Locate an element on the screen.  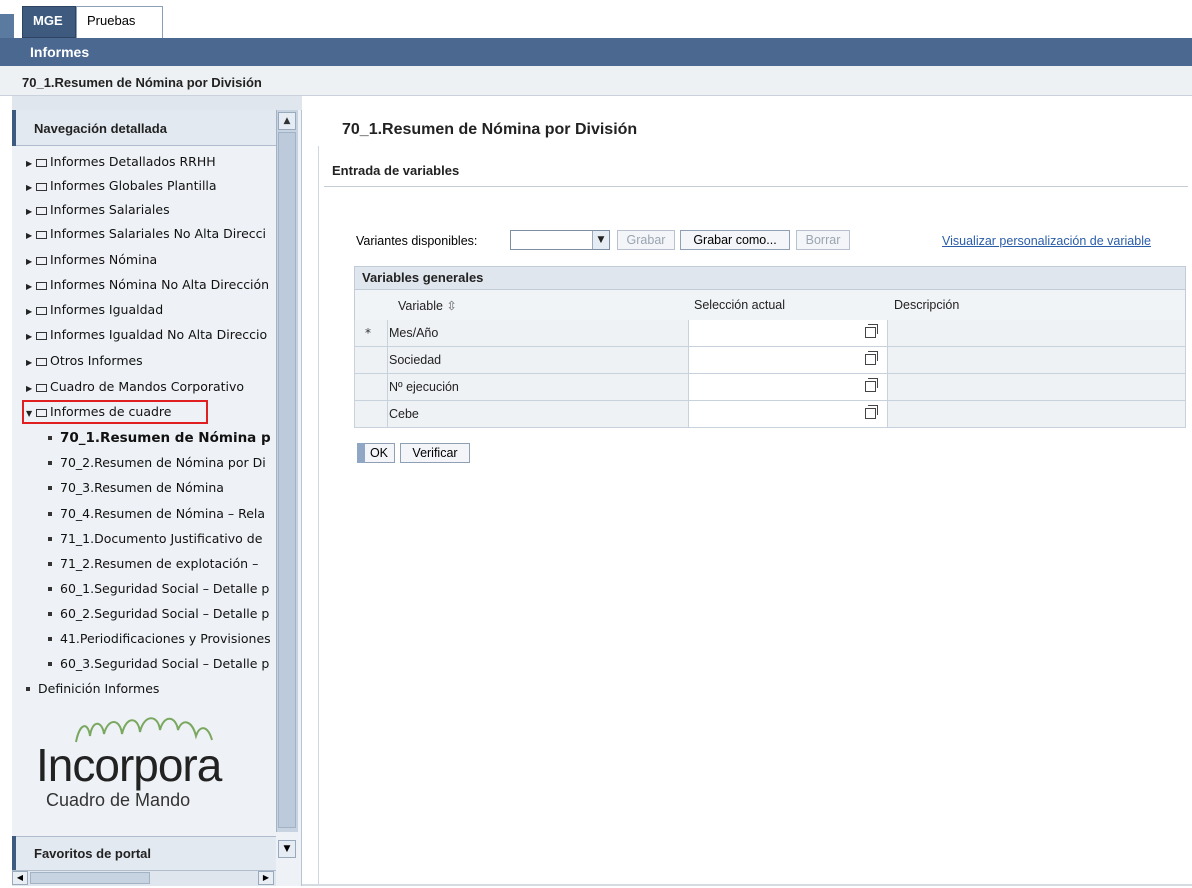
ok-button-accent is located at coordinates (361, 453).